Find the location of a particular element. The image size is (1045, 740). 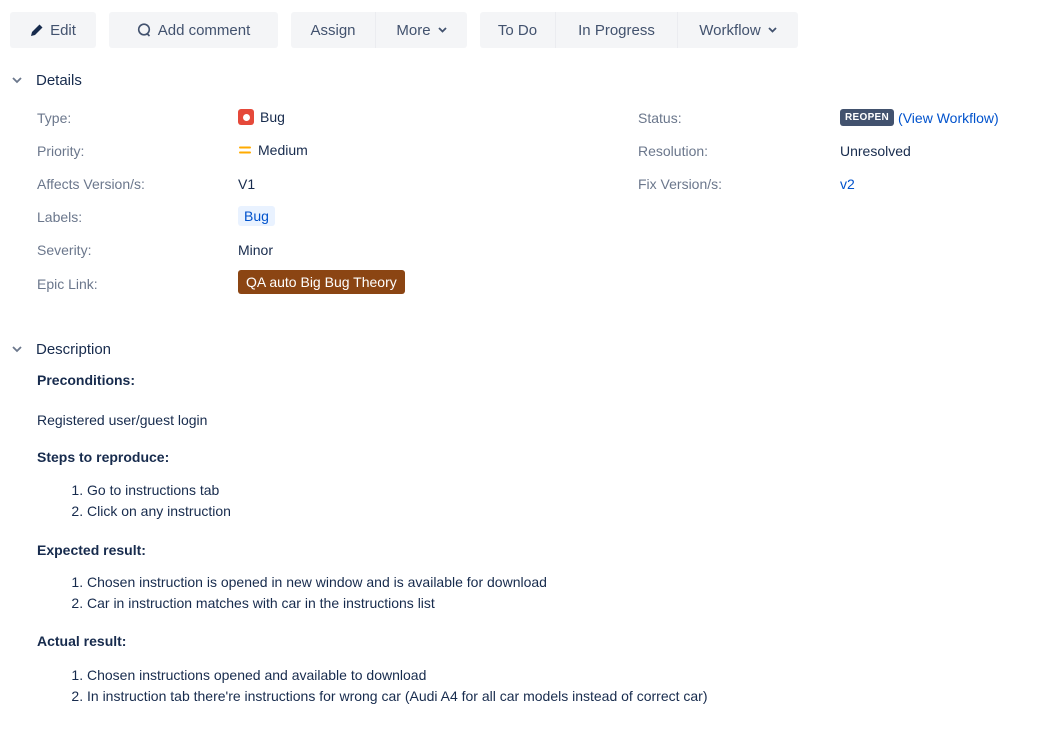

fix-version-label: Fix Version/s: is located at coordinates (680, 184).